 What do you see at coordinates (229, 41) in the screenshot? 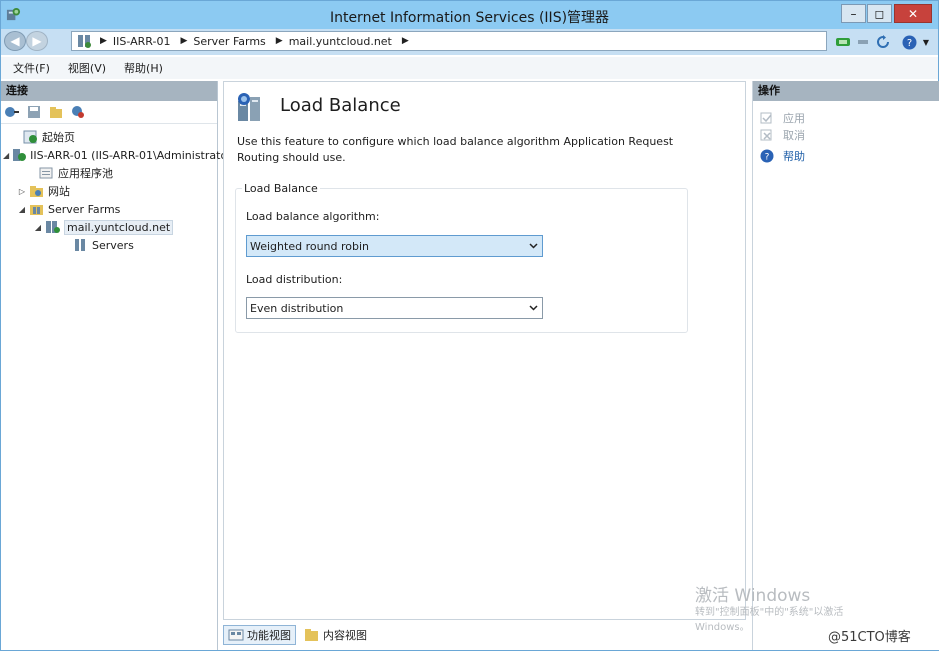
I see `breadcrumb-server-farms: Server Farms` at bounding box center [229, 41].